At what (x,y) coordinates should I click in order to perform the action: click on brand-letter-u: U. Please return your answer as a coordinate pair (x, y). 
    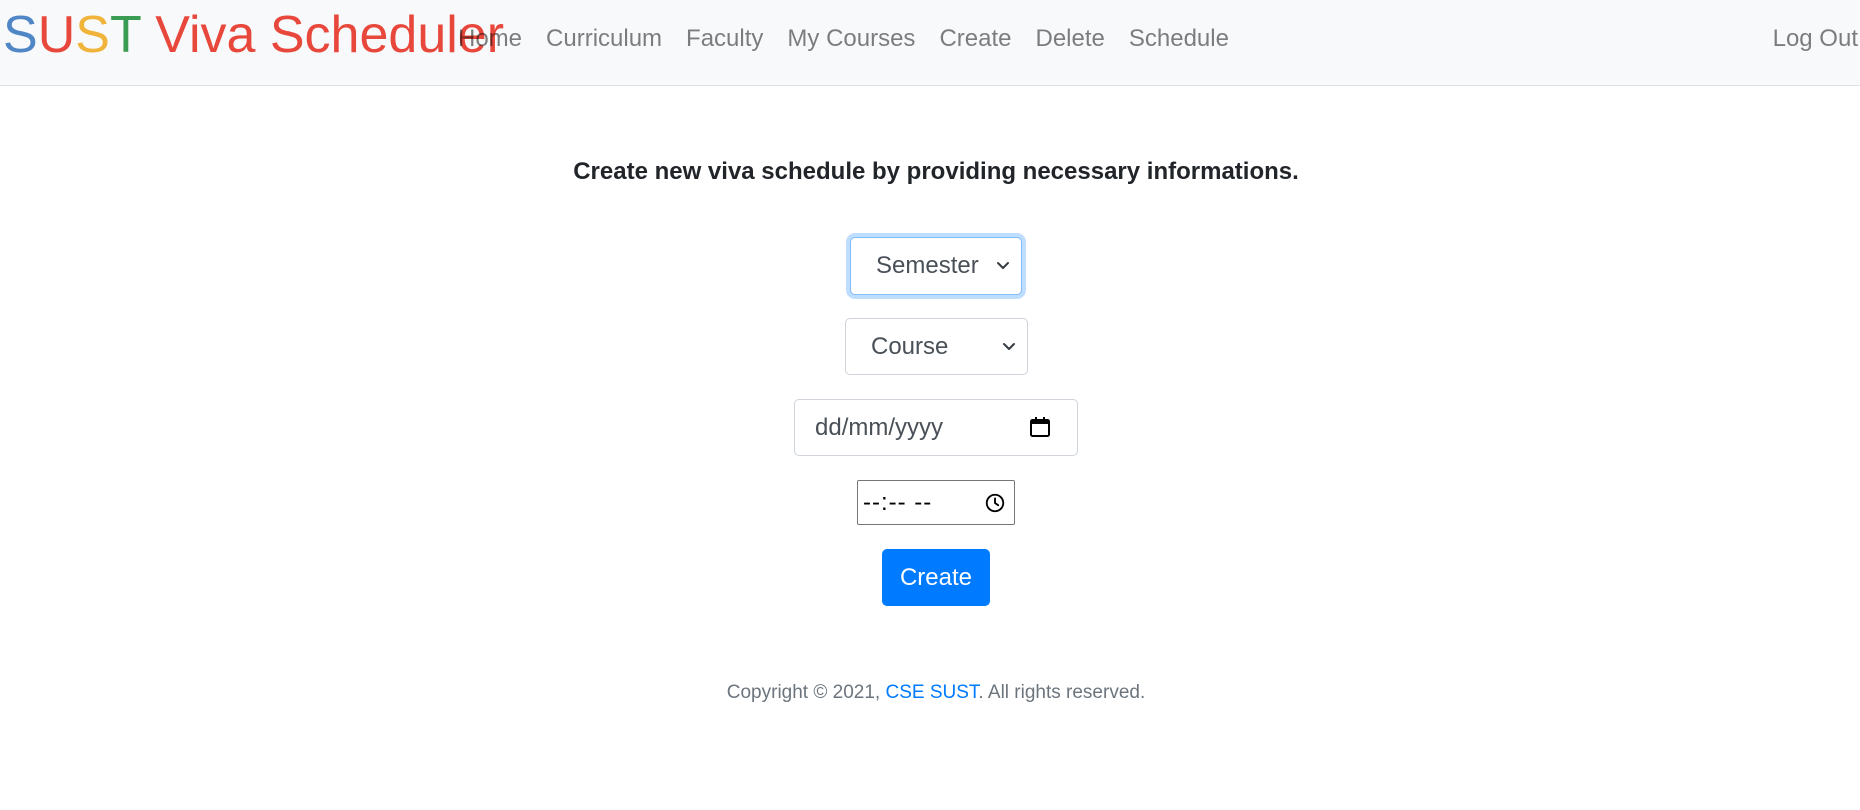
    Looking at the image, I should click on (56, 35).